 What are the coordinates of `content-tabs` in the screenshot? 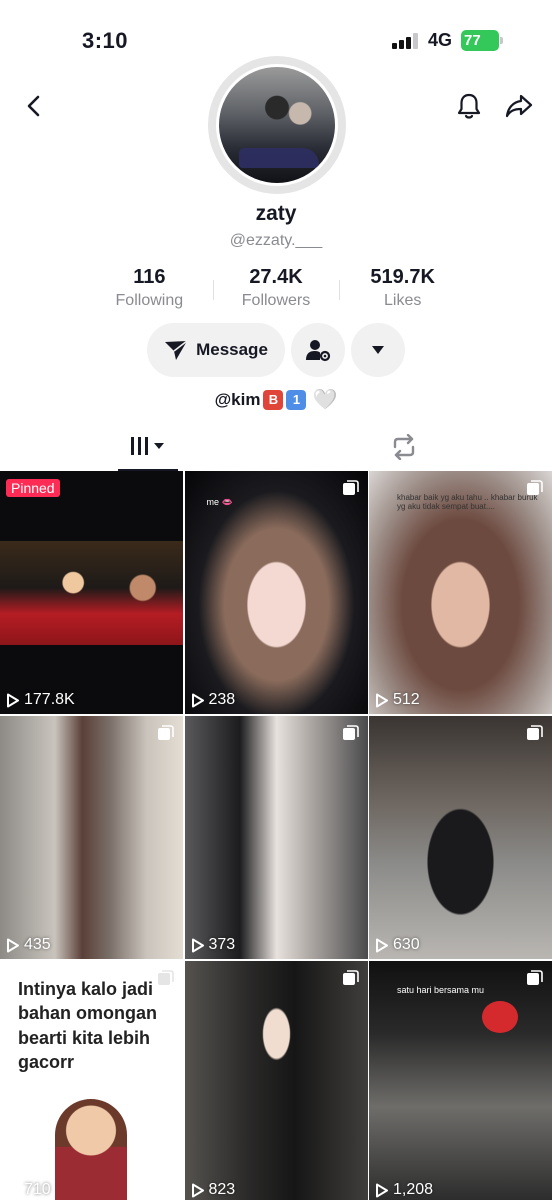 It's located at (276, 447).